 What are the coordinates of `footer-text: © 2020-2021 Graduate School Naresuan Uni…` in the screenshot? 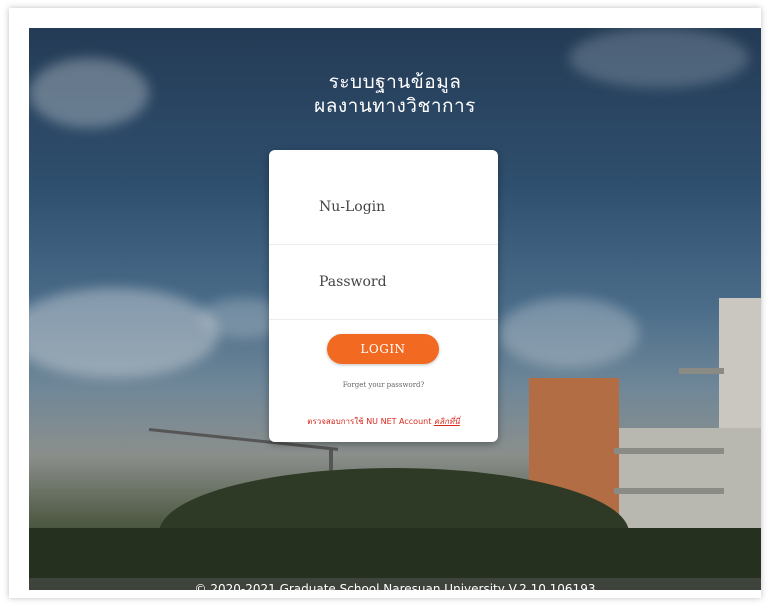 It's located at (395, 586).